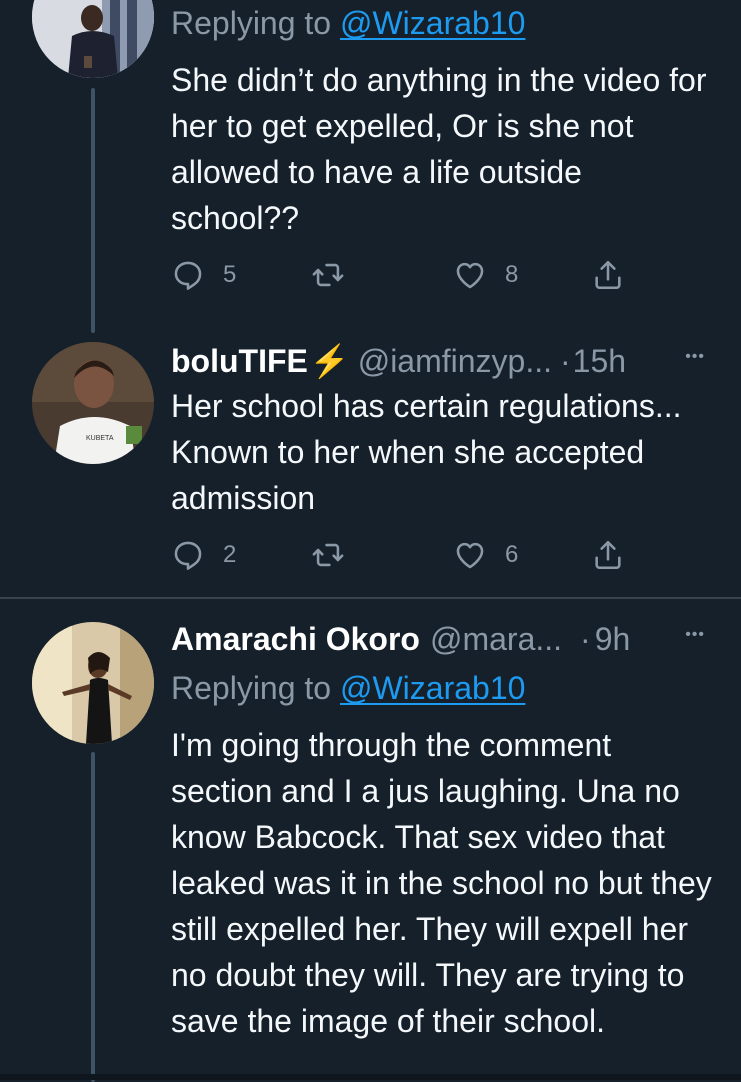 The image size is (741, 1082). I want to click on reply-button: 5, so click(203, 275).